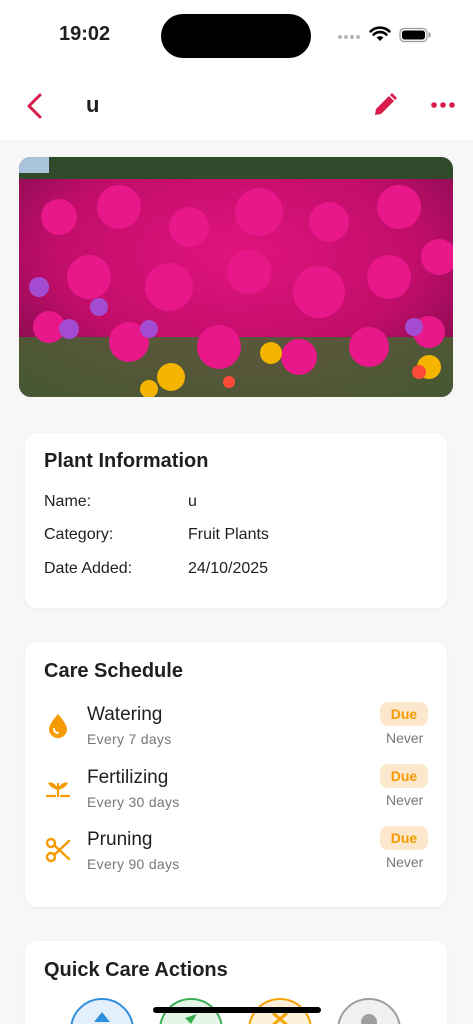  What do you see at coordinates (88, 568) in the screenshot?
I see `date-added-label: Date Added:` at bounding box center [88, 568].